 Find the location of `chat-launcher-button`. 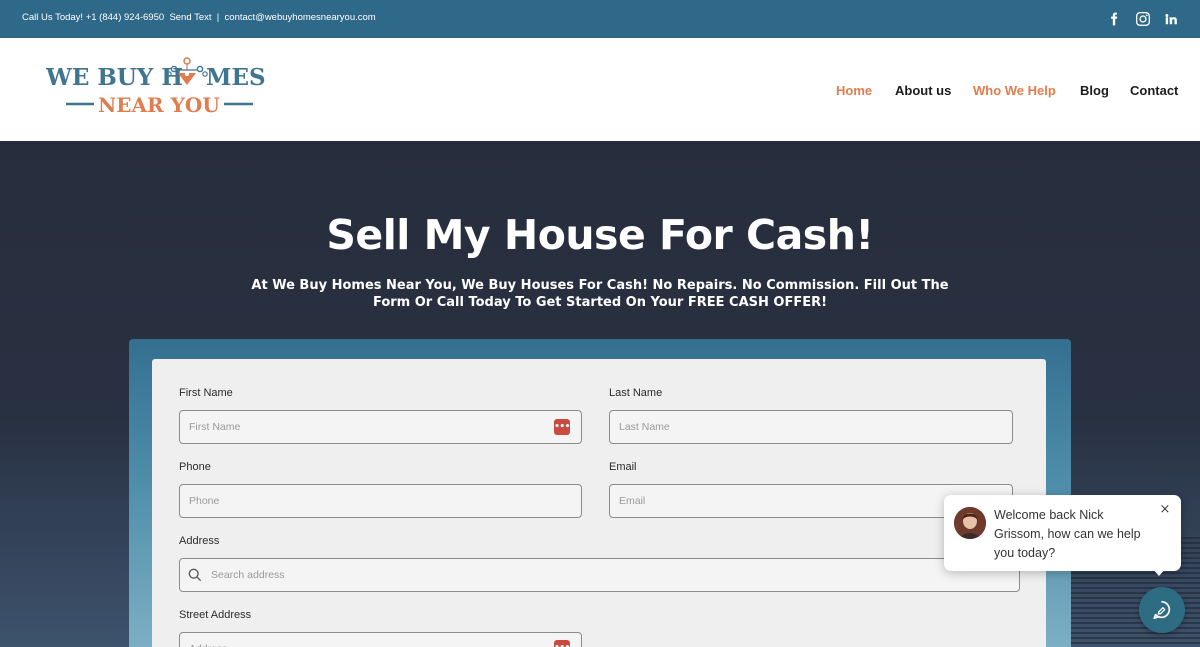

chat-launcher-button is located at coordinates (1162, 610).